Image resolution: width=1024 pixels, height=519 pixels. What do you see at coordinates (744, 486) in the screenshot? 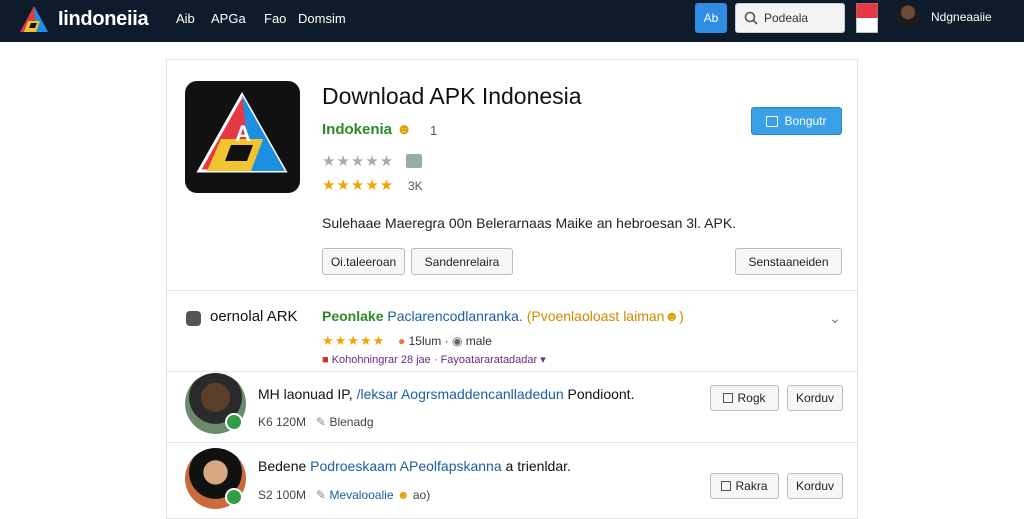
I see `review-reply-button: Rakra` at bounding box center [744, 486].